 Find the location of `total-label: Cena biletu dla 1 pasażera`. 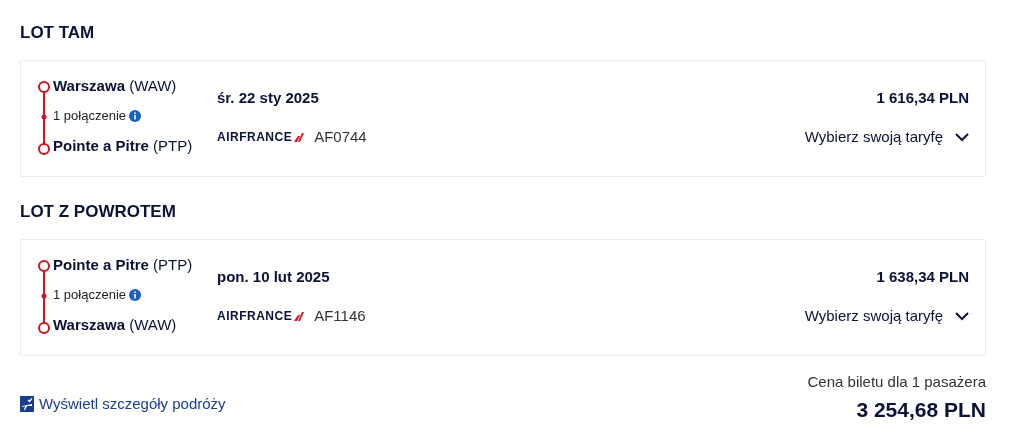

total-label: Cena biletu dla 1 pasażera is located at coordinates (896, 382).